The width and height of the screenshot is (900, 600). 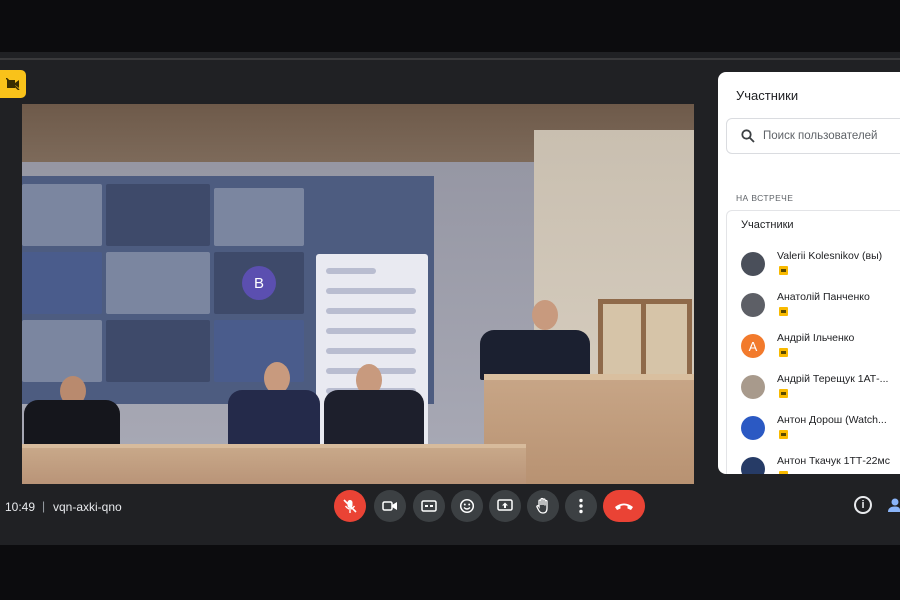 I want to click on info-icon: i, so click(x=863, y=505).